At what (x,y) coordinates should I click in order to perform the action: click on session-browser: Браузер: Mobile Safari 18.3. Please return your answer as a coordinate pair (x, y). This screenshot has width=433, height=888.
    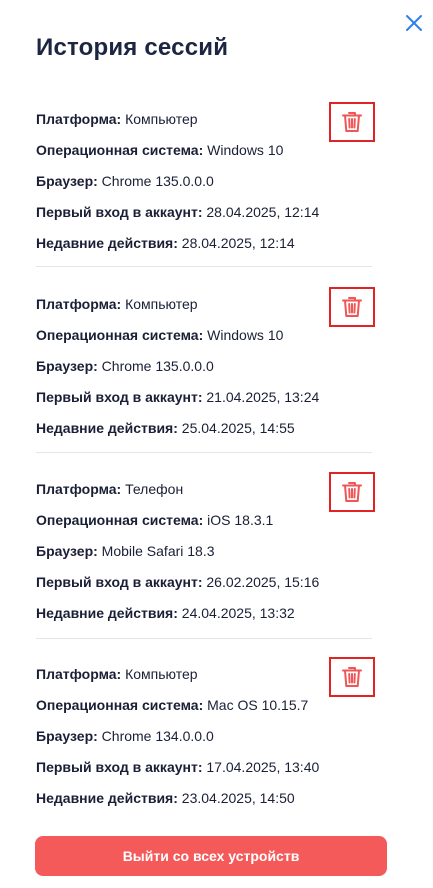
    Looking at the image, I should click on (125, 551).